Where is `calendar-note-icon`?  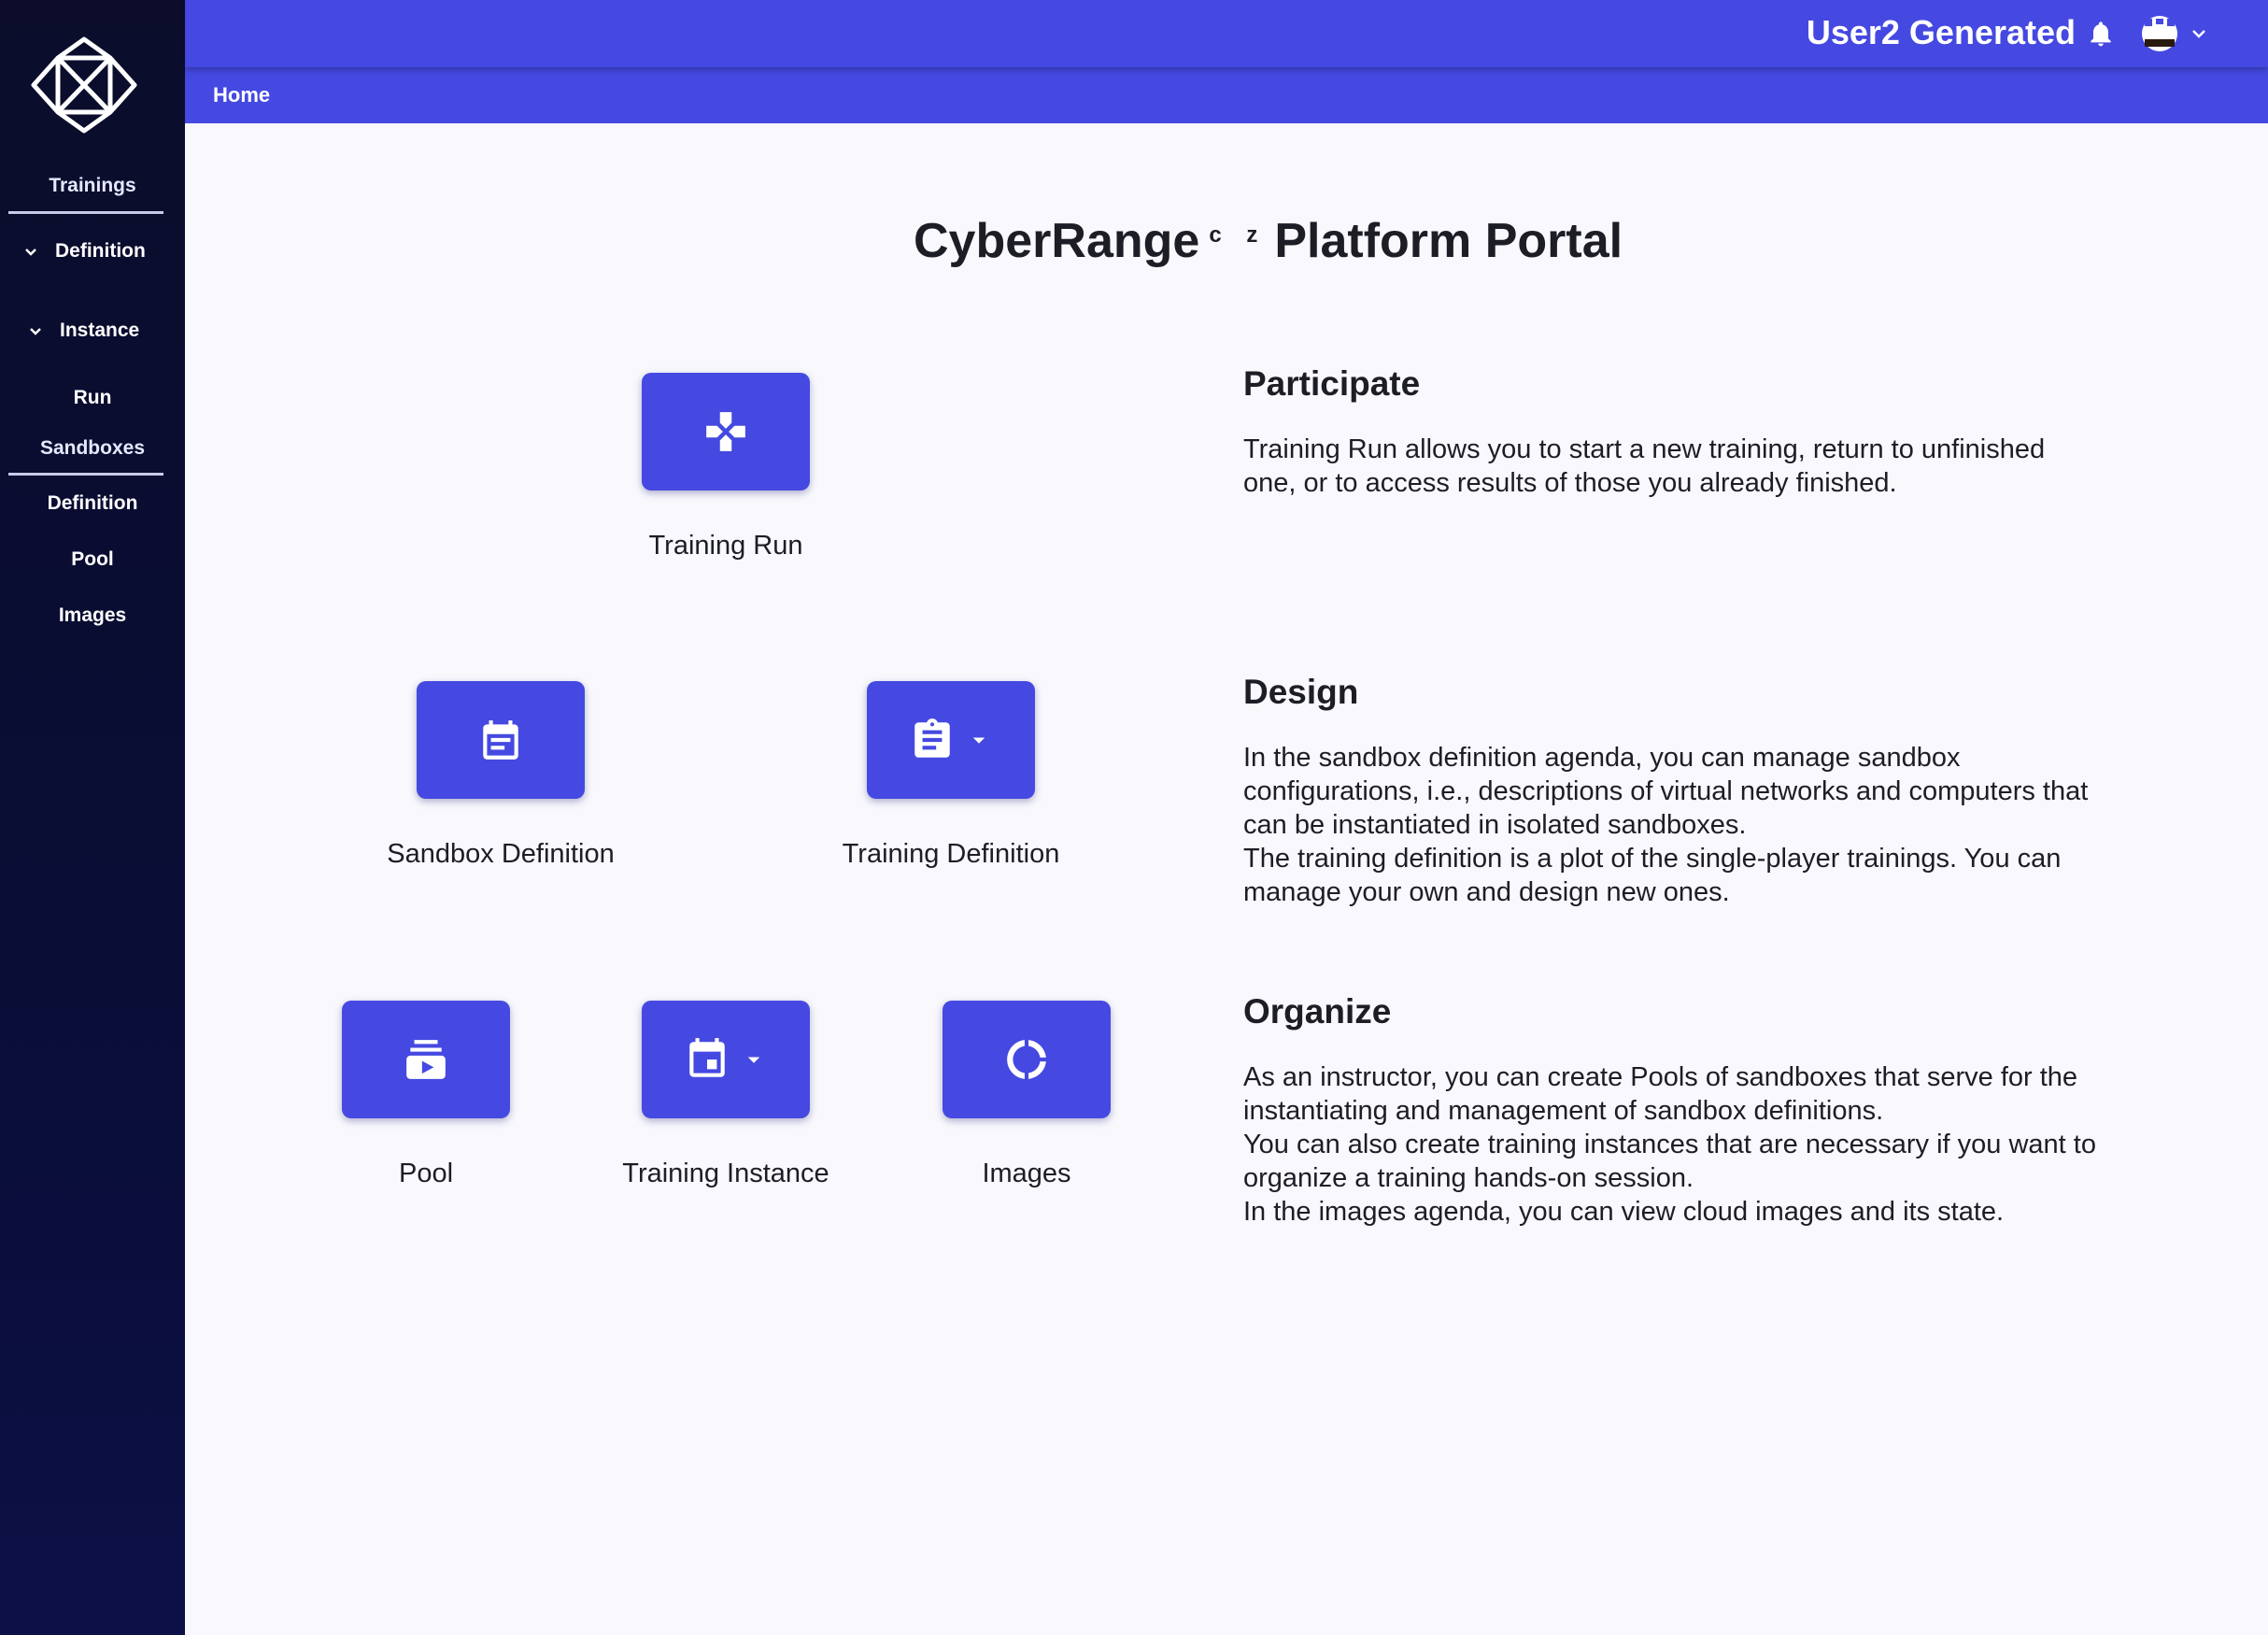
calendar-note-icon is located at coordinates (500, 740).